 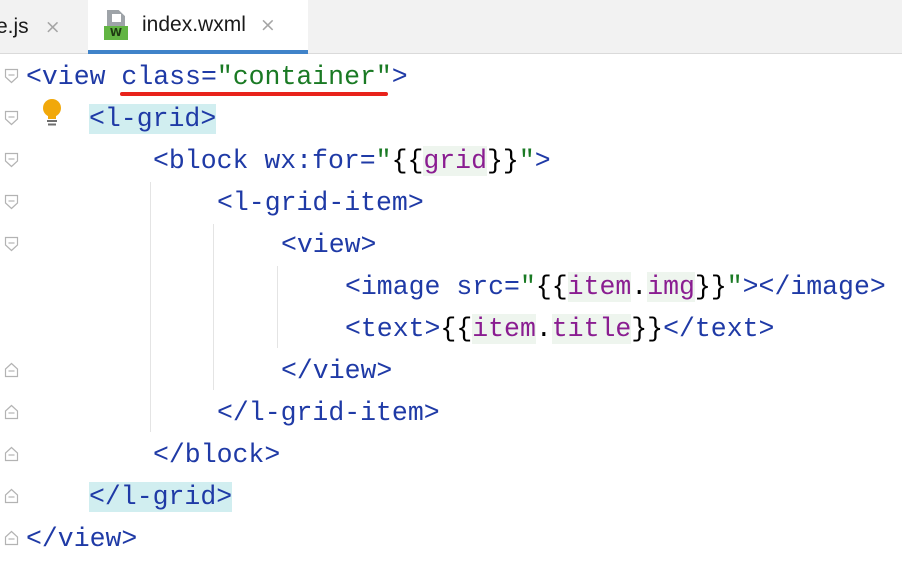 What do you see at coordinates (451, 27) in the screenshot?
I see `editor-tab-bar: e.js × W index.wxml ×` at bounding box center [451, 27].